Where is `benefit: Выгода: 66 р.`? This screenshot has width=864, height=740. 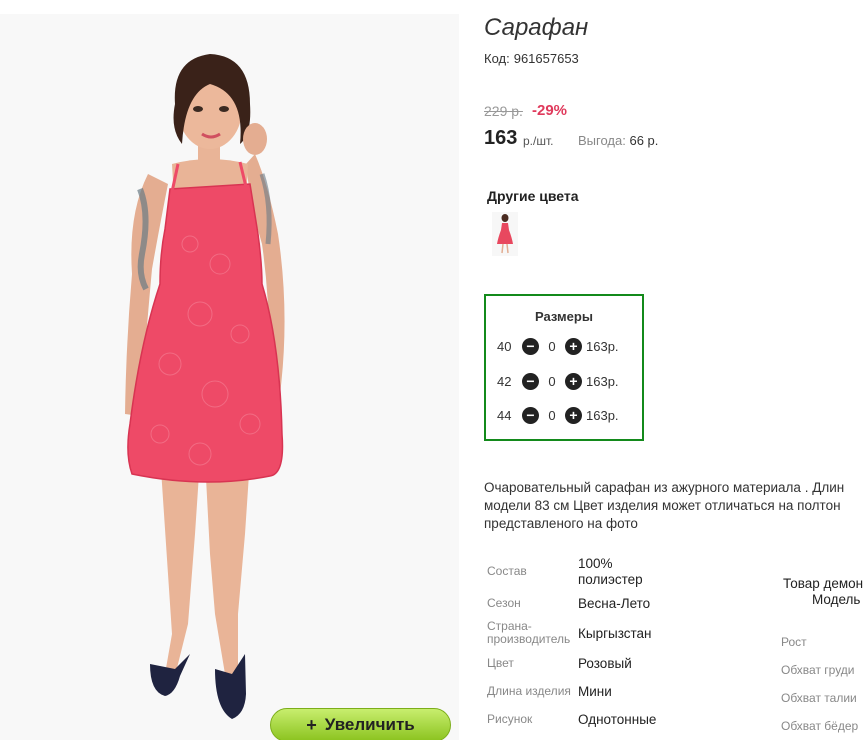
benefit: Выгода: 66 р. is located at coordinates (618, 140).